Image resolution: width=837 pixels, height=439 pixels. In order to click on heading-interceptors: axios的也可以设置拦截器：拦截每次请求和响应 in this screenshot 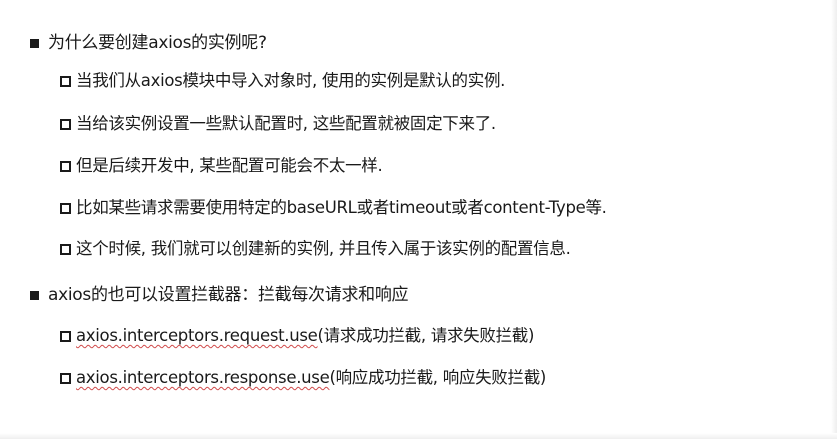, I will do `click(219, 295)`.